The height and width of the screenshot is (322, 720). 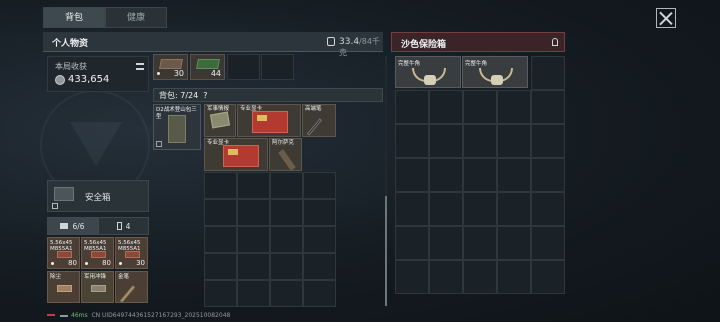 I want to click on item-dot, so click(x=158, y=73).